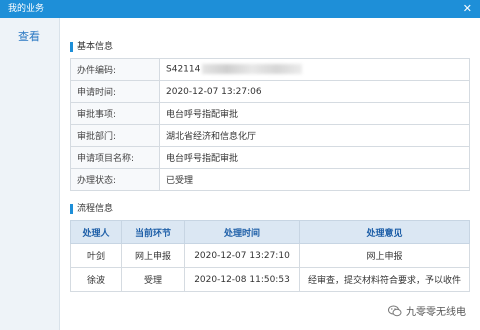  Describe the element at coordinates (96, 232) in the screenshot. I see `col-header-handler: 处理人` at that location.